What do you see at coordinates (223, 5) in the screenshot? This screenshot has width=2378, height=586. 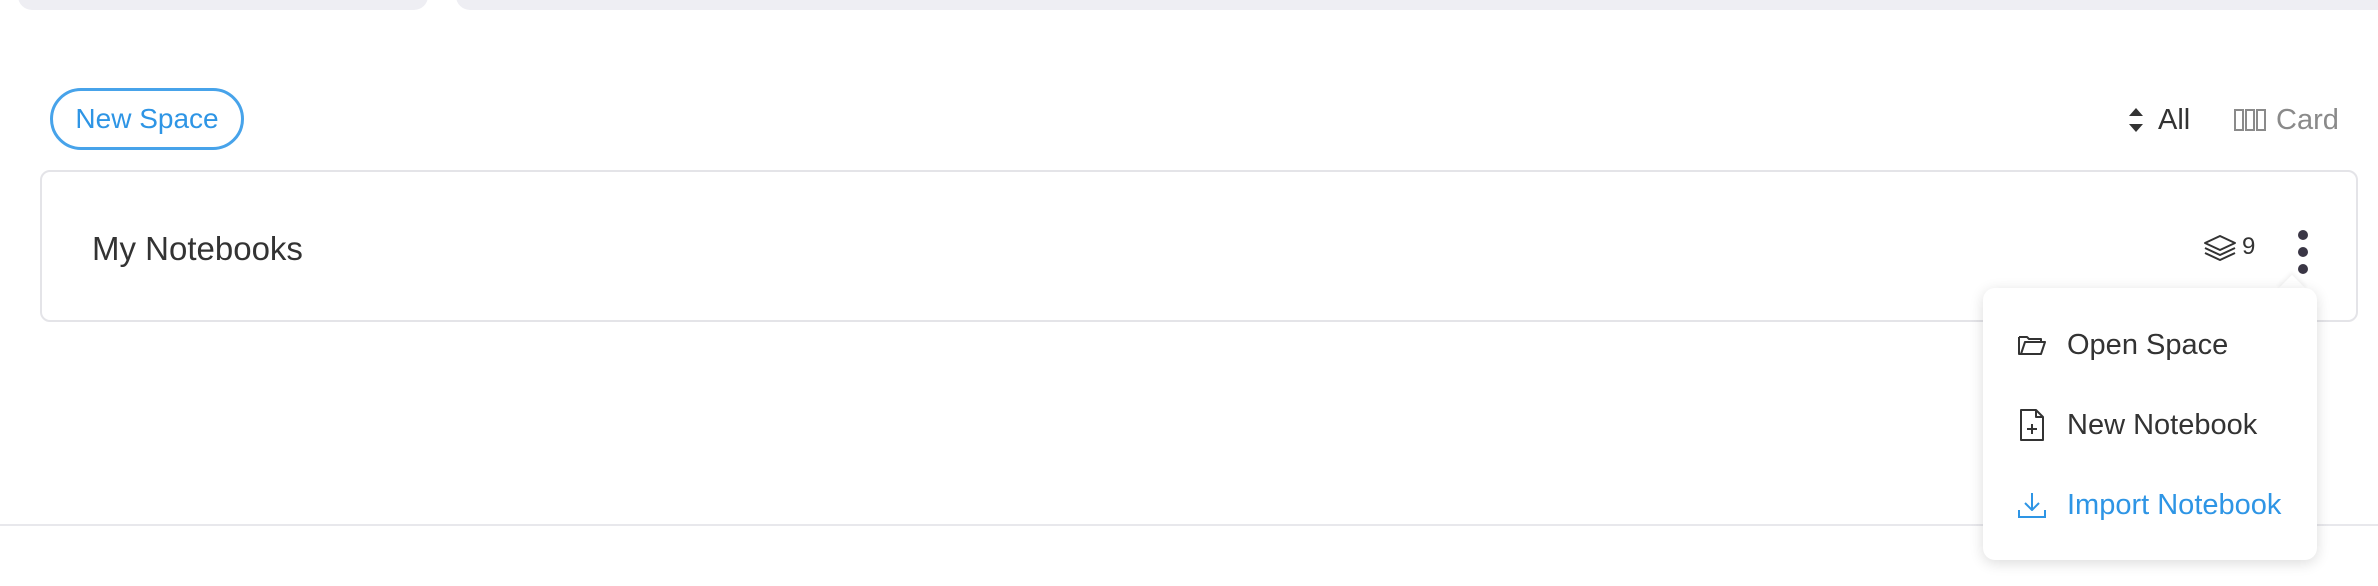 I see `top-search-bar-left` at bounding box center [223, 5].